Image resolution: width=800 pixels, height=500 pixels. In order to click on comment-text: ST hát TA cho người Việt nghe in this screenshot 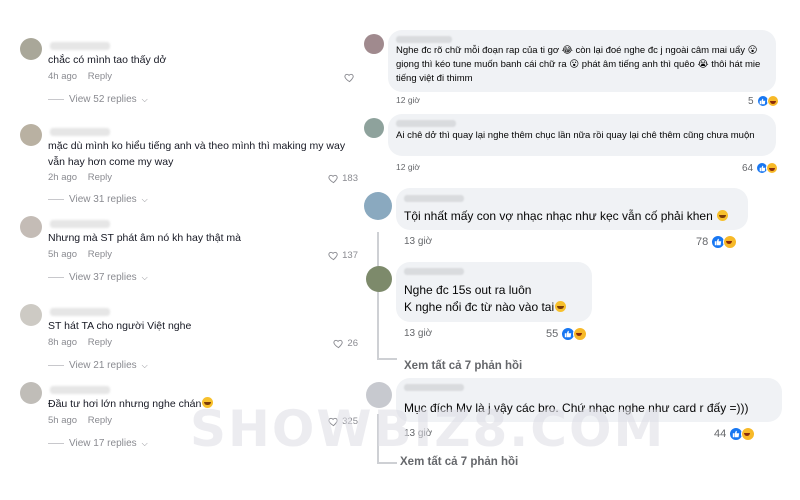, I will do `click(120, 326)`.